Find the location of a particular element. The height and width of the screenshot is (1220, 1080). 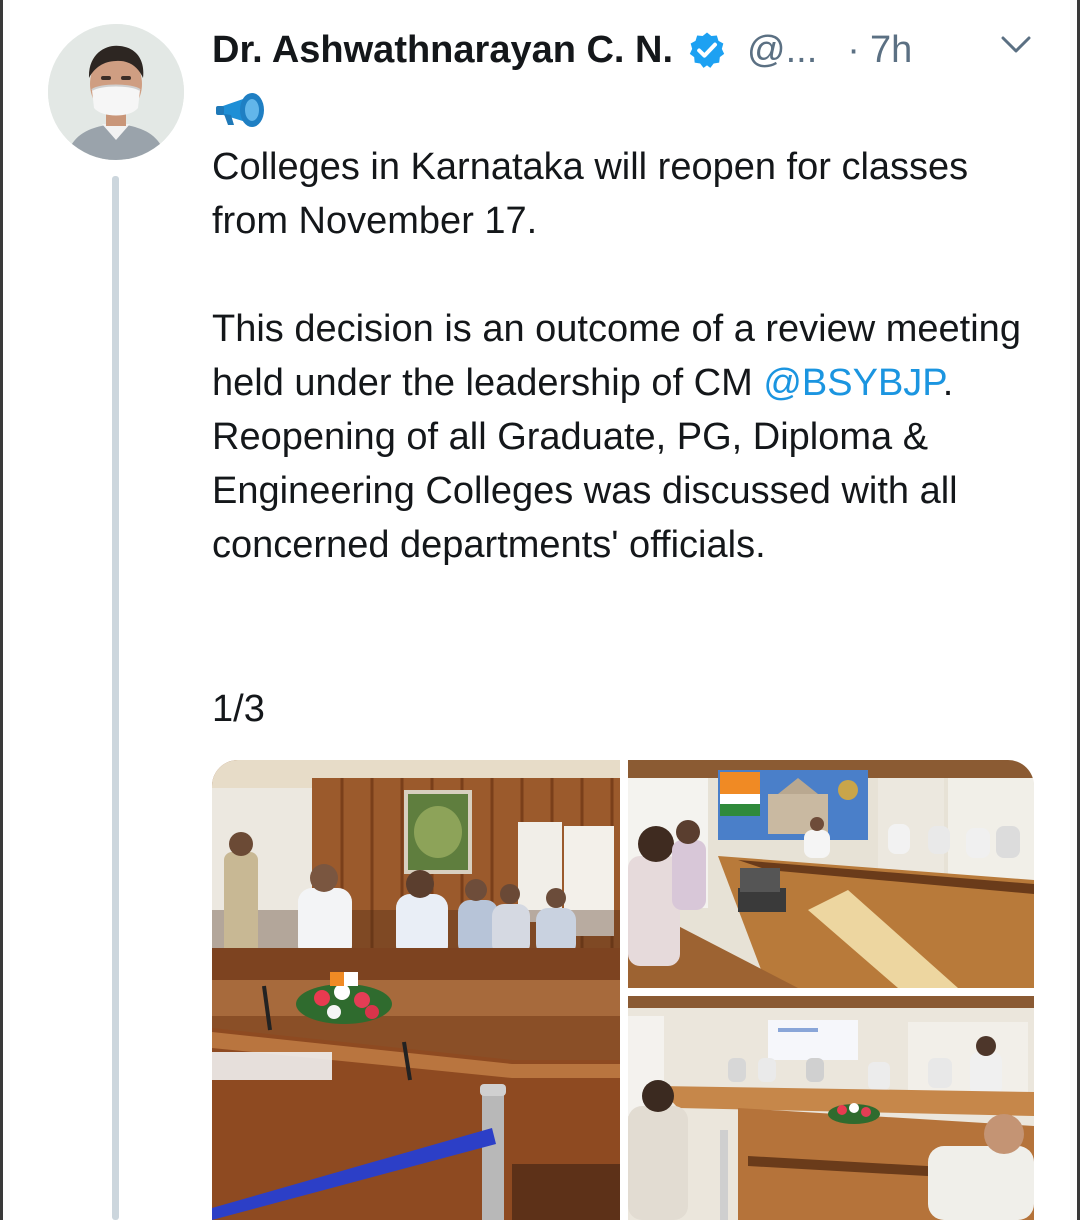

author-avatar is located at coordinates (116, 92).